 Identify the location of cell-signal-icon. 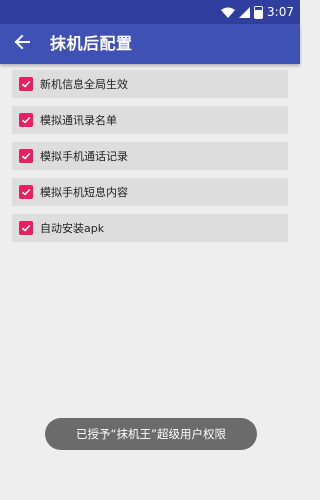
(245, 12).